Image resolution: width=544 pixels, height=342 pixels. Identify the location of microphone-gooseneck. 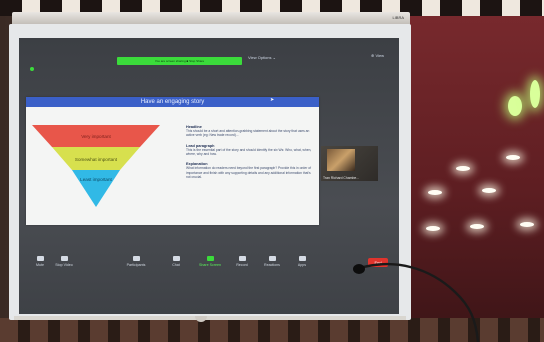
(419, 302).